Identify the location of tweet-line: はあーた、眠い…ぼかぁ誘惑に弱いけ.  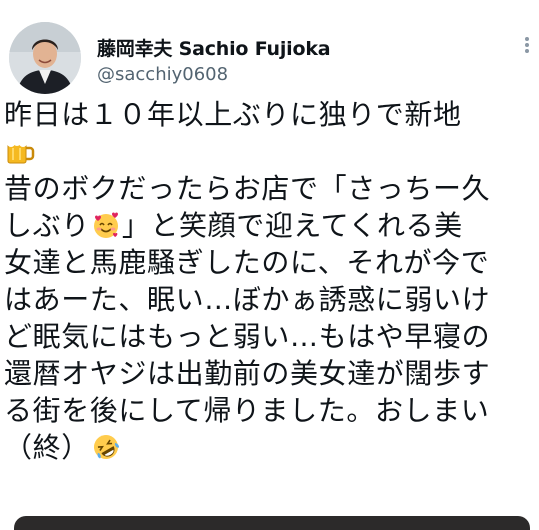
(247, 299).